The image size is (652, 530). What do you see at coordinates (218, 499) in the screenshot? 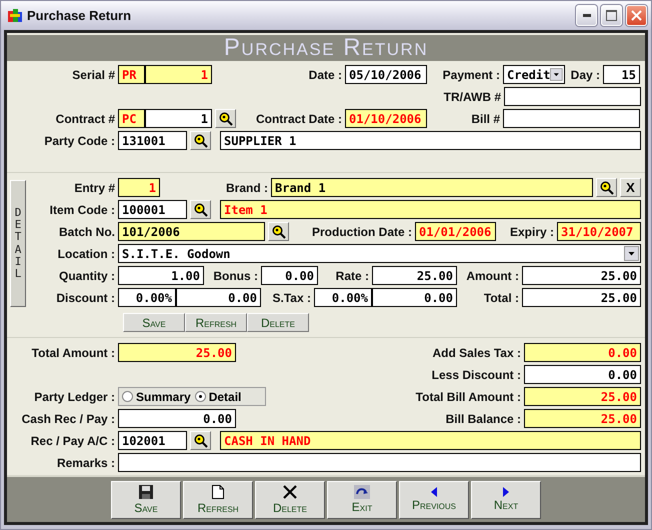
I see `toolbar-button: Refresh` at bounding box center [218, 499].